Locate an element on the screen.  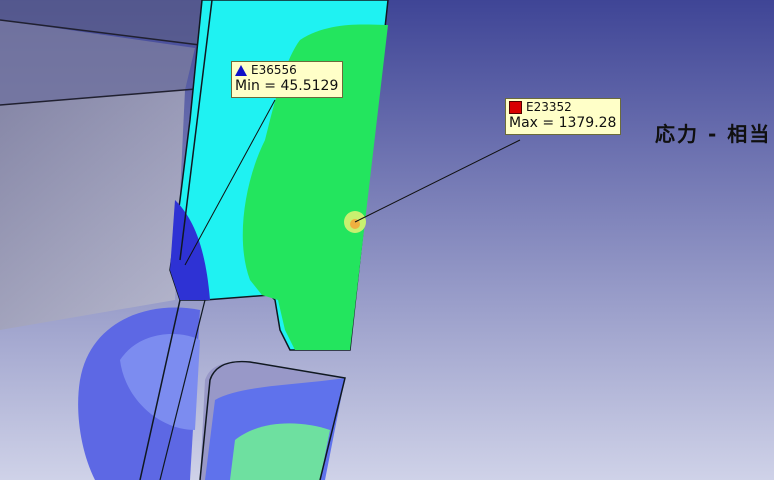
min-probe-label: E36556 Min = 45.5129 is located at coordinates (287, 79).